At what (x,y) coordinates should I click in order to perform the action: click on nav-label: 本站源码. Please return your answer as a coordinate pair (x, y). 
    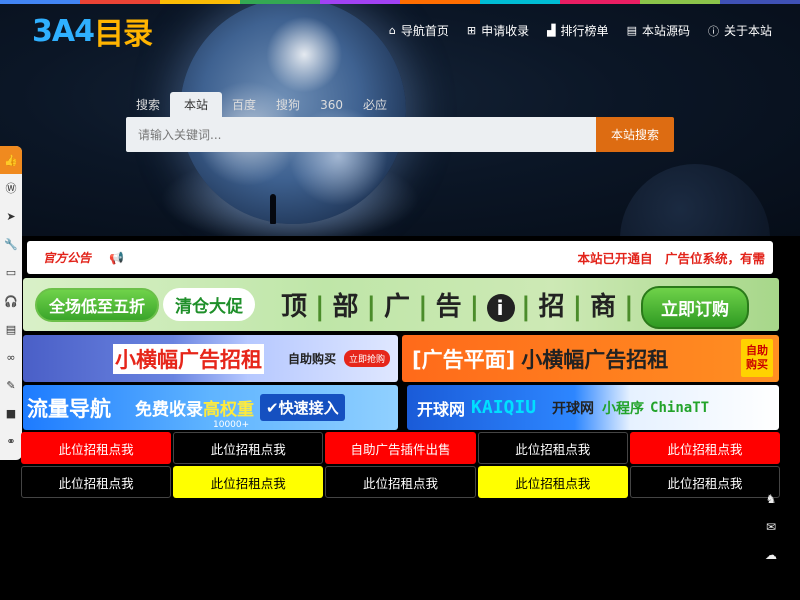
    Looking at the image, I should click on (665, 31).